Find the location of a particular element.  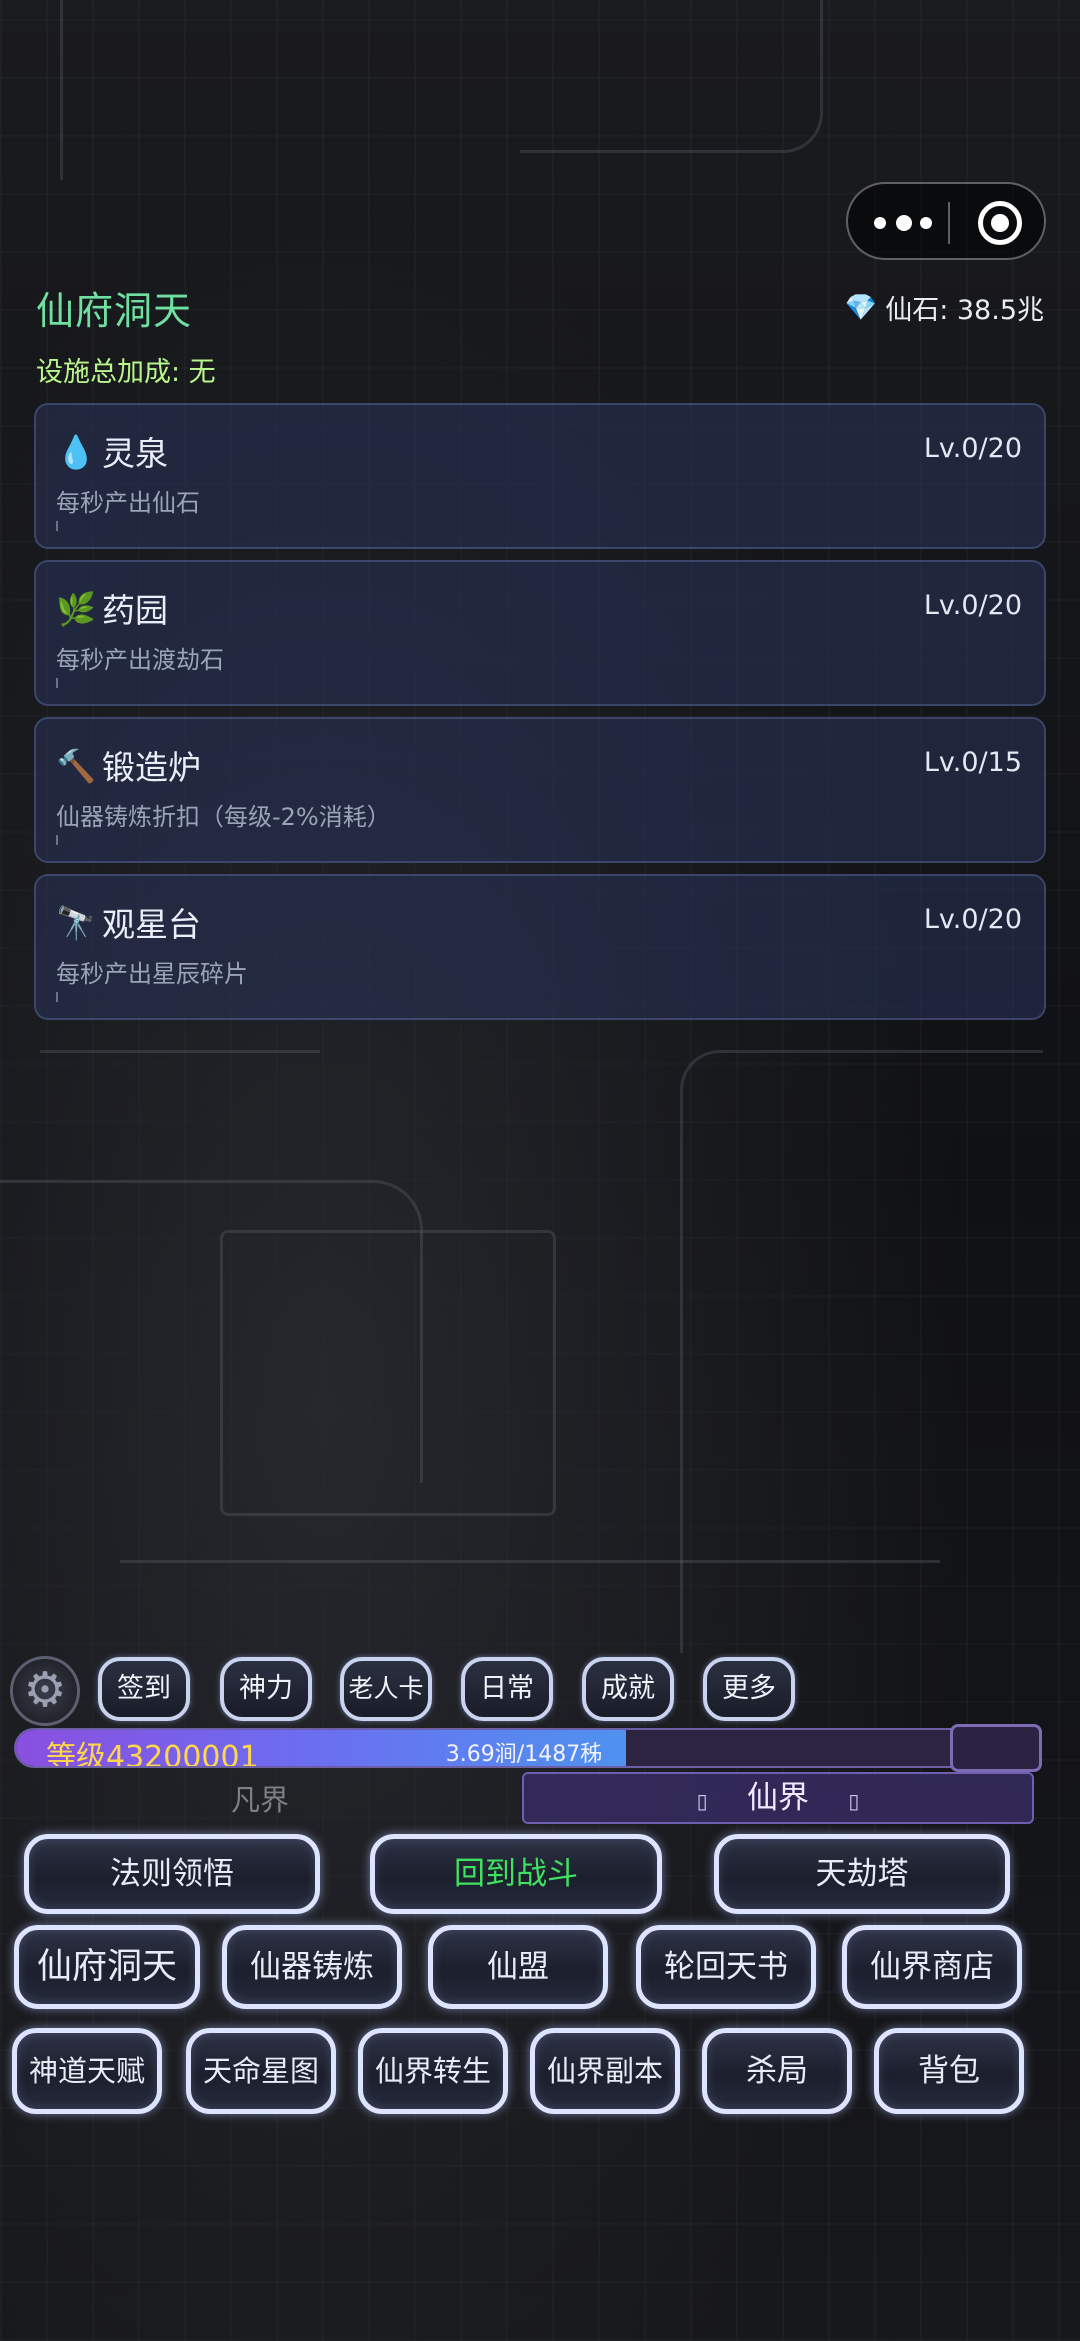

return-to-battle-button: 回到战斗 is located at coordinates (516, 1874).